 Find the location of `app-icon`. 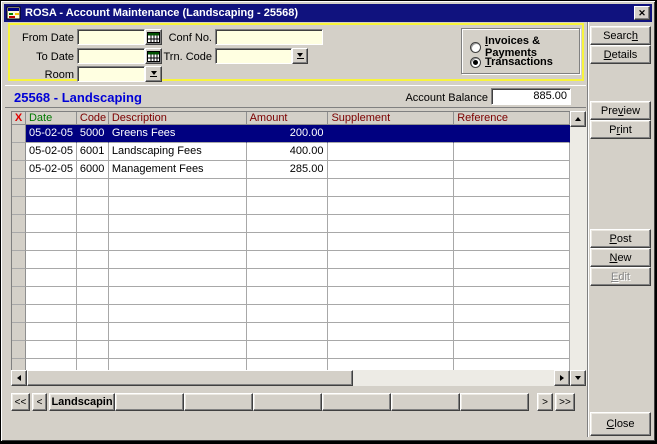

app-icon is located at coordinates (14, 13).